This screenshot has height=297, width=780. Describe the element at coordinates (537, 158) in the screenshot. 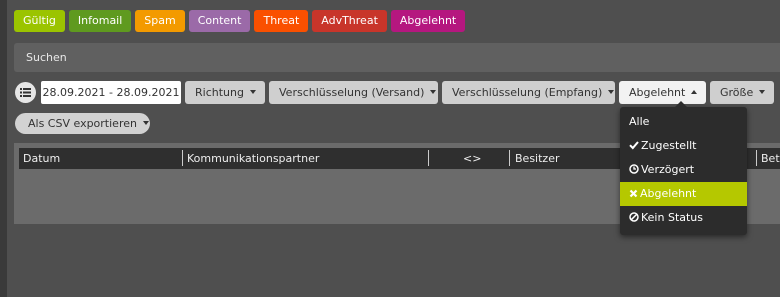

I see `column-header-besitzer: Besitzer` at that location.